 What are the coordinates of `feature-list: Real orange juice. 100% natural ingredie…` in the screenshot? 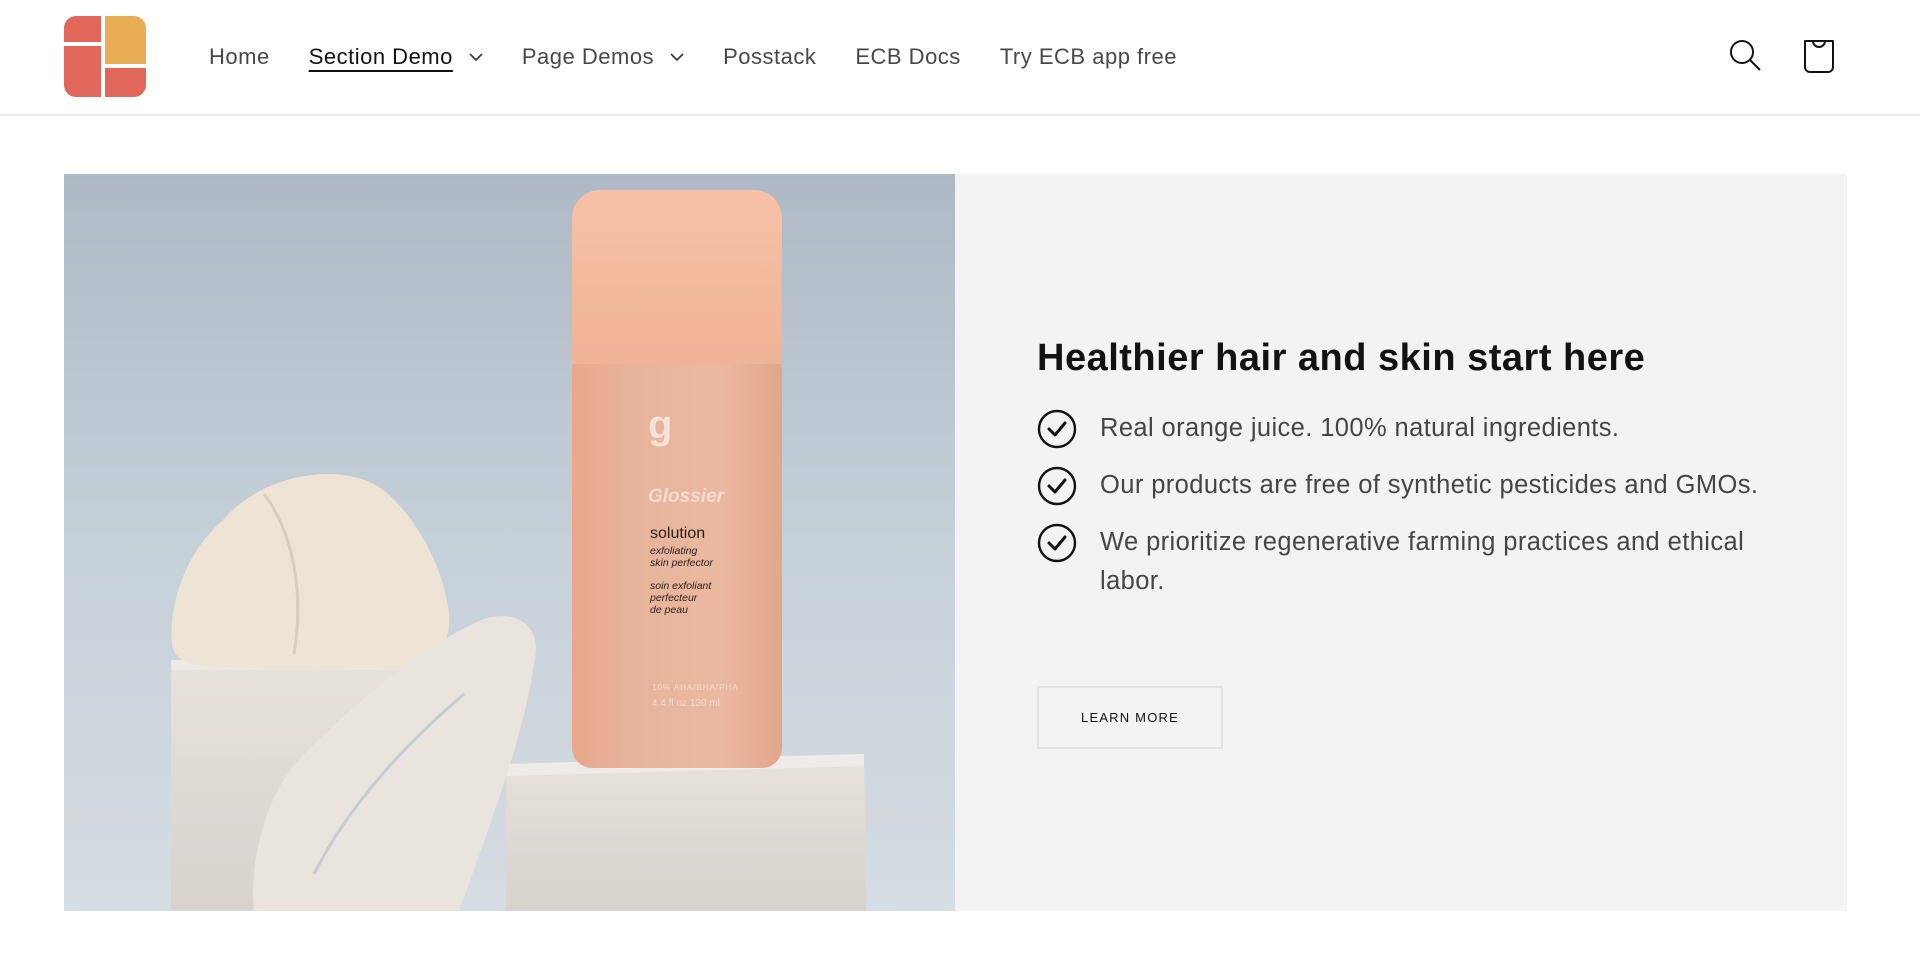 It's located at (1407, 505).